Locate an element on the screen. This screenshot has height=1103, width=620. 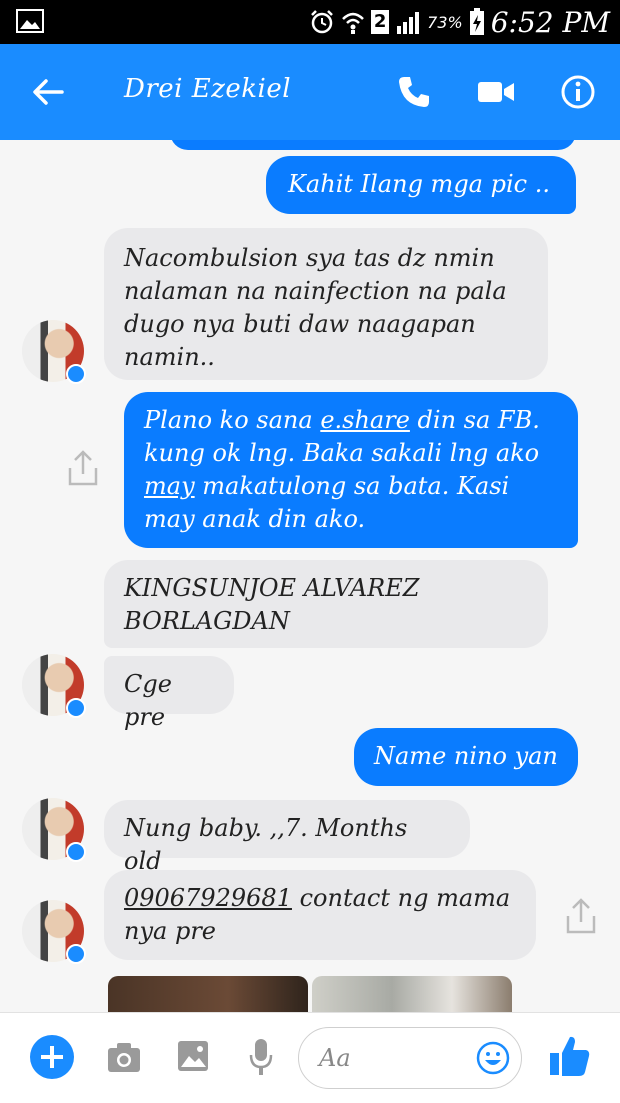
gallery-notification-icon is located at coordinates (30, 21).